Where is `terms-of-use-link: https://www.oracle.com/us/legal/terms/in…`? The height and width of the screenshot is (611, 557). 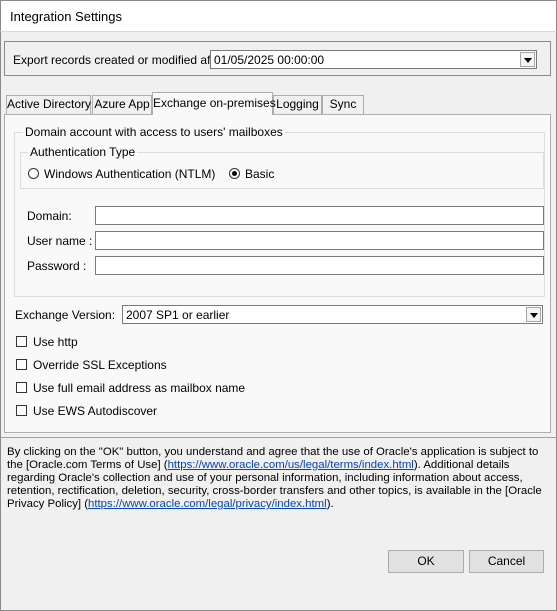
terms-of-use-link: https://www.oracle.com/us/legal/terms/in… is located at coordinates (291, 465).